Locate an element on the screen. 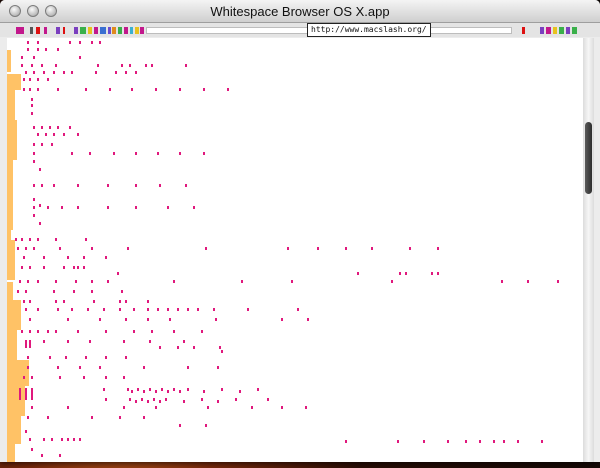 This screenshot has width=600, height=468. window-title: Whitespace Browser OS X.app is located at coordinates (300, 11).